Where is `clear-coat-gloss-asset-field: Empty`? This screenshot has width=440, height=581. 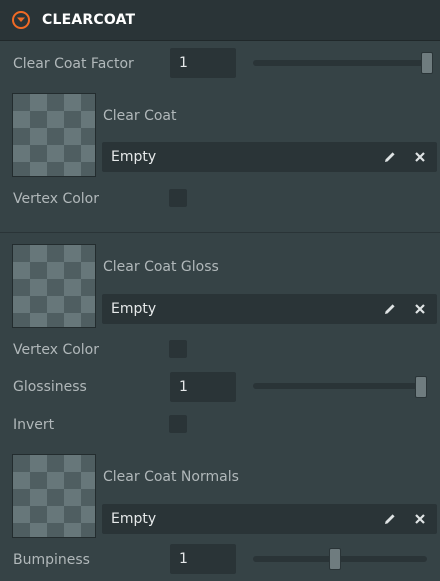 clear-coat-gloss-asset-field: Empty is located at coordinates (269, 309).